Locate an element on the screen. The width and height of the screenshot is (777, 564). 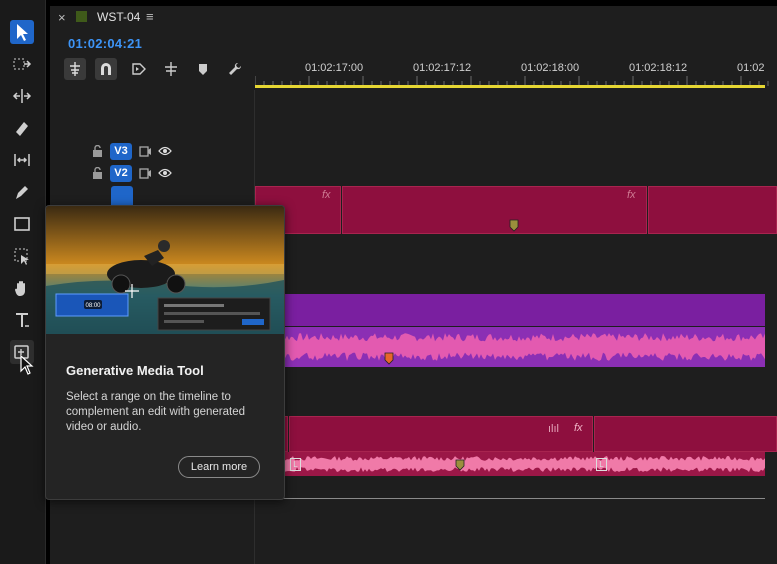
selection-tool-icon is located at coordinates (22, 32).